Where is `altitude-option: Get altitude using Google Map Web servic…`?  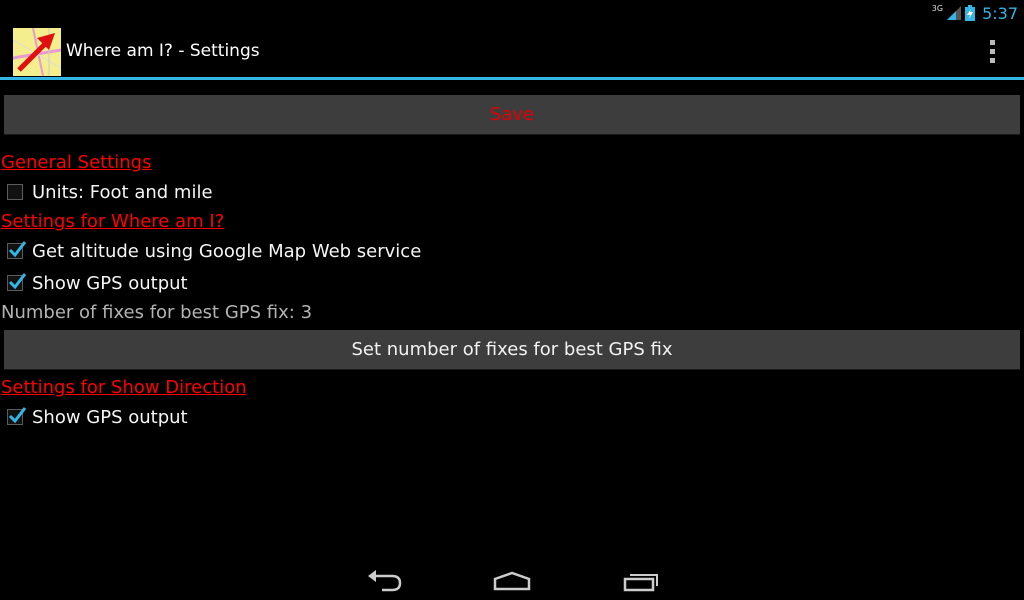 altitude-option: Get altitude using Google Map Web servic… is located at coordinates (214, 251).